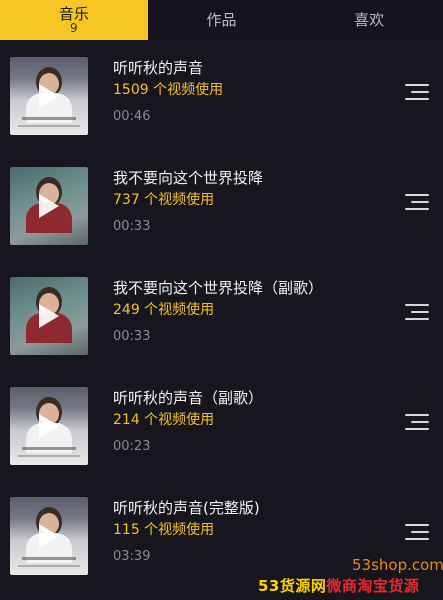 This screenshot has width=443, height=600. What do you see at coordinates (132, 116) in the screenshot?
I see `song-duration: 00:46` at bounding box center [132, 116].